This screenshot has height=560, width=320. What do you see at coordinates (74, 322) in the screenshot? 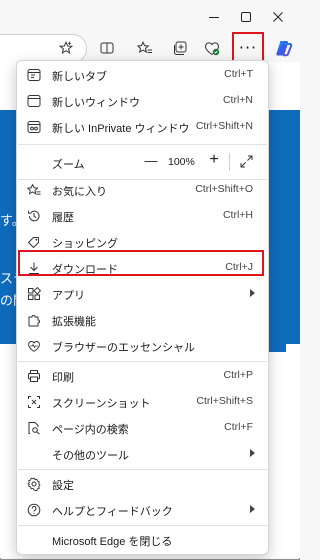
I see `menu-label: 拡張機能` at bounding box center [74, 322].